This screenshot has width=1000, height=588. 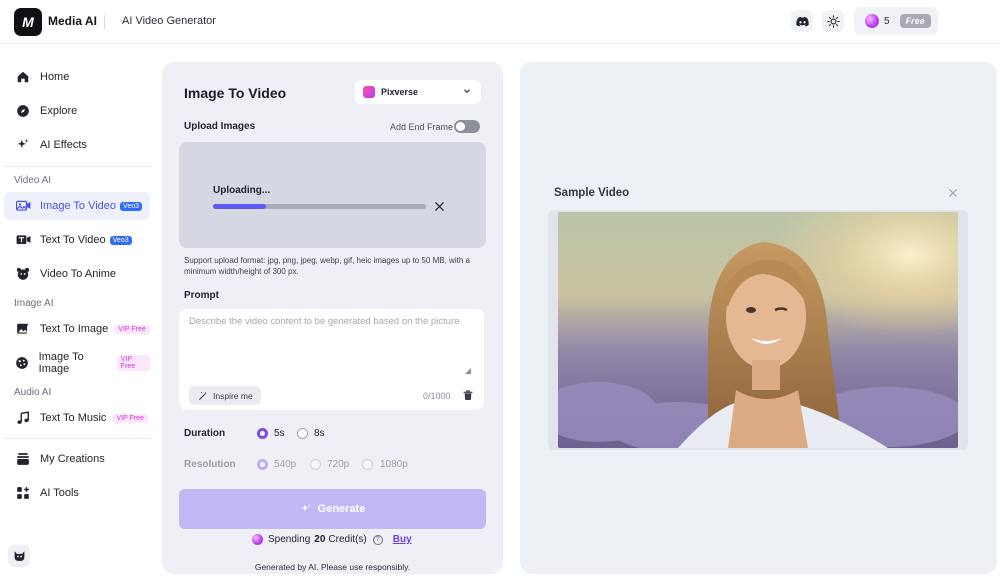 I want to click on inspire-me-button: Inspire me, so click(x=225, y=395).